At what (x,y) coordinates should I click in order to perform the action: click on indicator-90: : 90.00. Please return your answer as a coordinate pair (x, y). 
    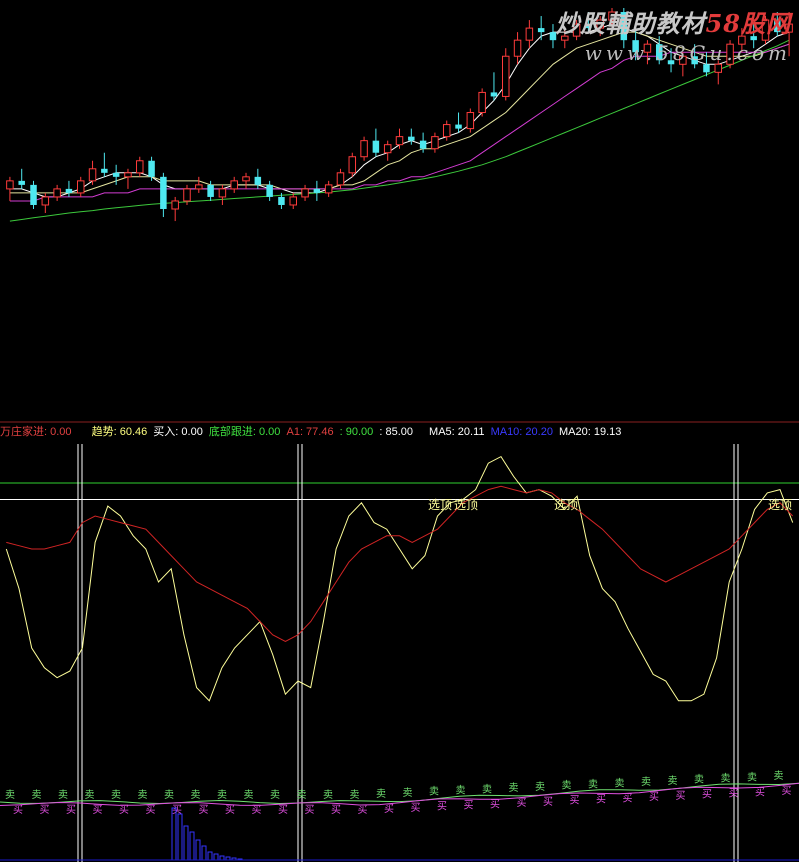
    Looking at the image, I should click on (356, 432).